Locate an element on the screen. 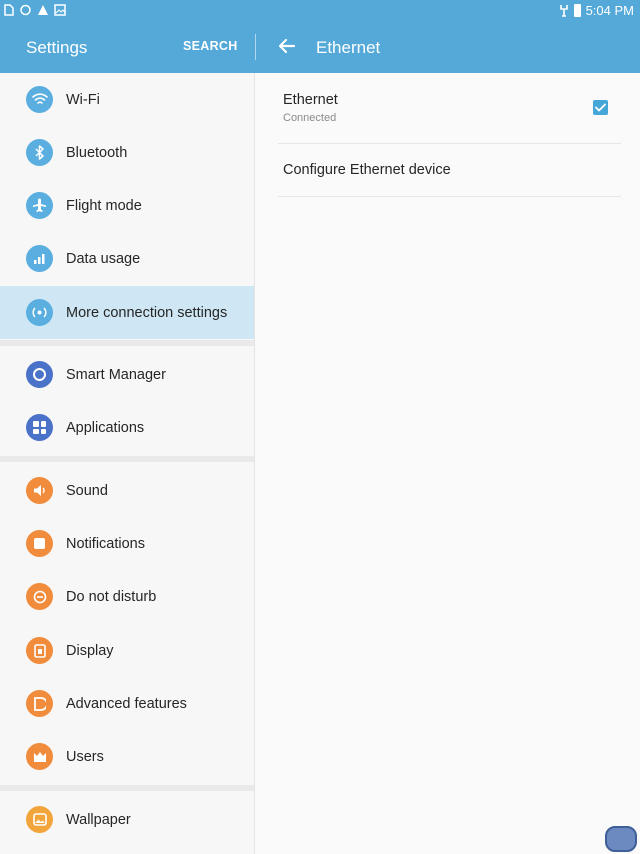  sidebar-item-wifi: Wi-Fi is located at coordinates (127, 99).